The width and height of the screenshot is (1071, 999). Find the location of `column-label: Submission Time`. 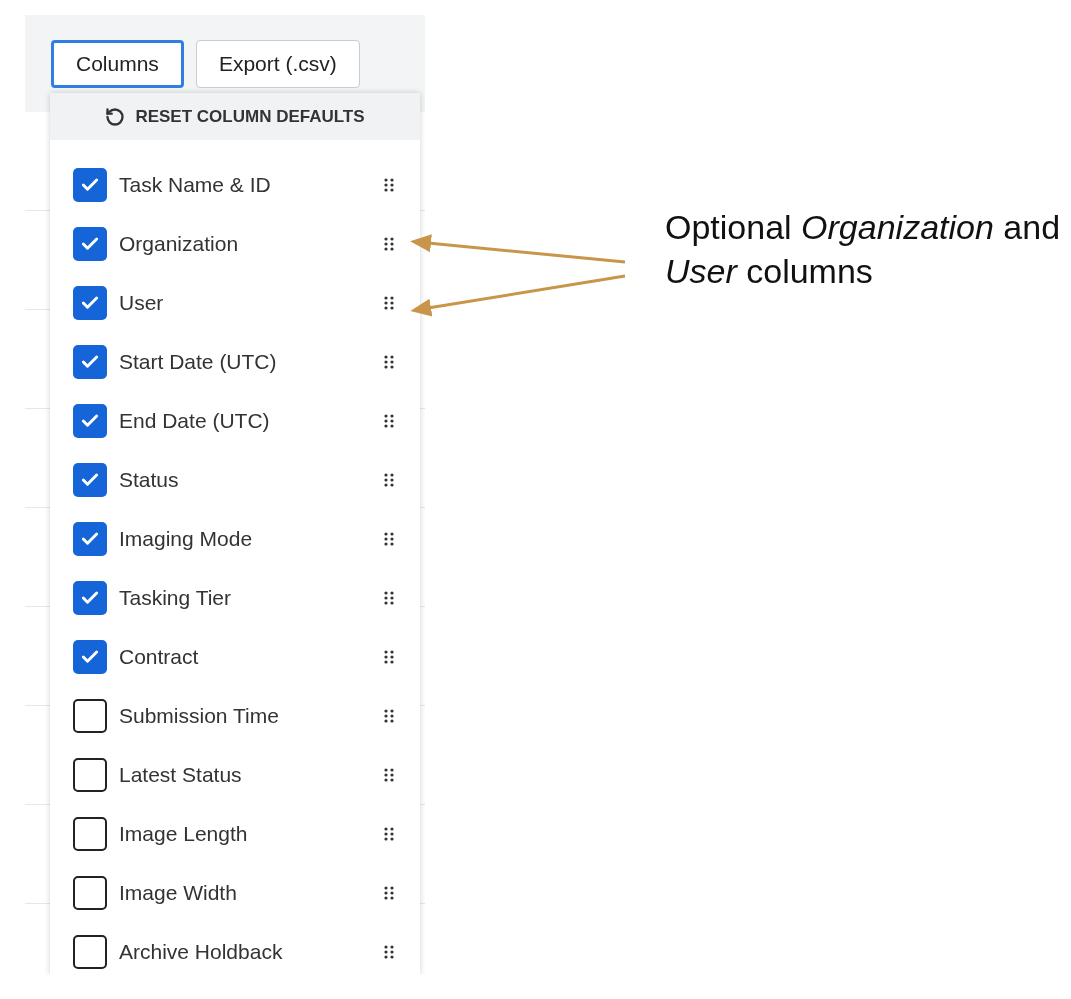

column-label: Submission Time is located at coordinates (199, 715).